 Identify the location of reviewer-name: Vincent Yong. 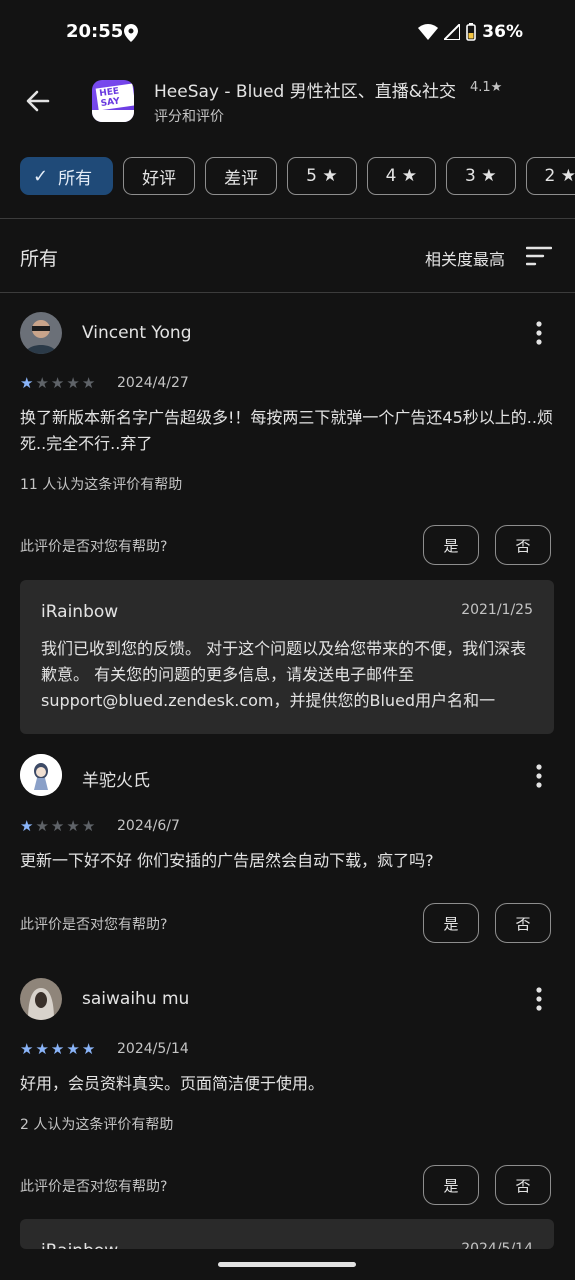
(137, 333).